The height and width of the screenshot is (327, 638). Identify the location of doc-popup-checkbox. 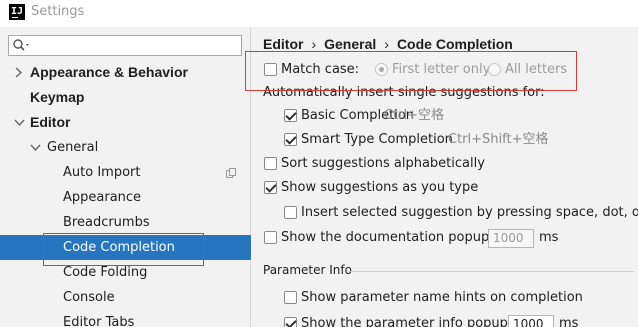
(270, 237).